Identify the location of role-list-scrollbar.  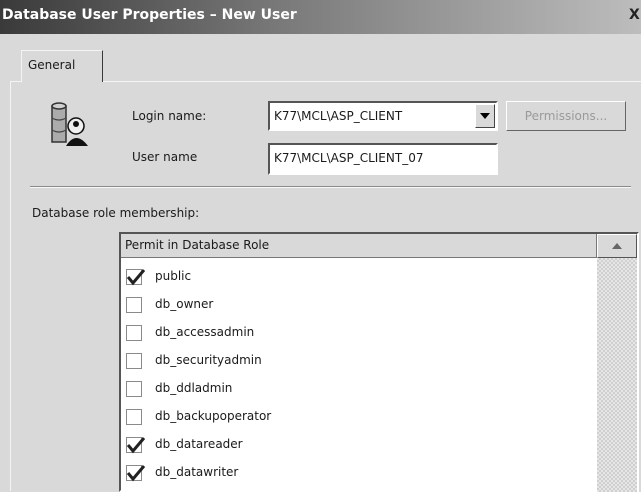
(617, 363).